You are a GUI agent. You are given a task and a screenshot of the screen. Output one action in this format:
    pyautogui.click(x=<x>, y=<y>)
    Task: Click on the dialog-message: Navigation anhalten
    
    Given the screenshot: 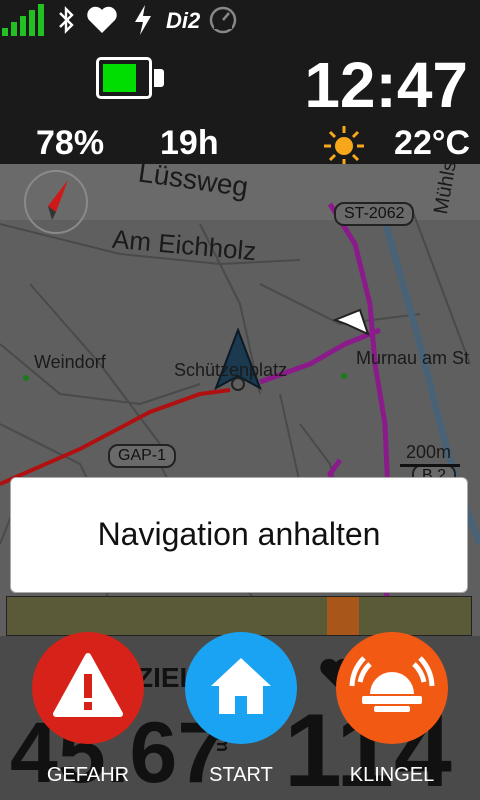 What is the action you would take?
    pyautogui.click(x=239, y=534)
    